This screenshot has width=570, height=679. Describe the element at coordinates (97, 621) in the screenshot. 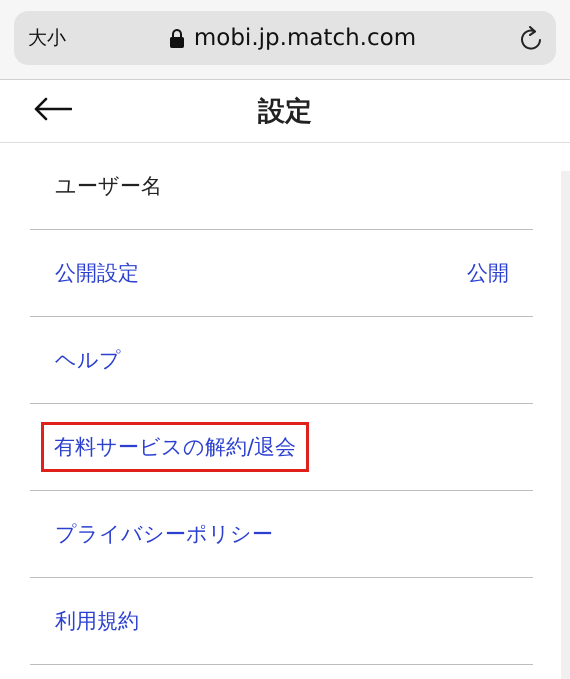

I see `settings-link: 利用規約` at that location.